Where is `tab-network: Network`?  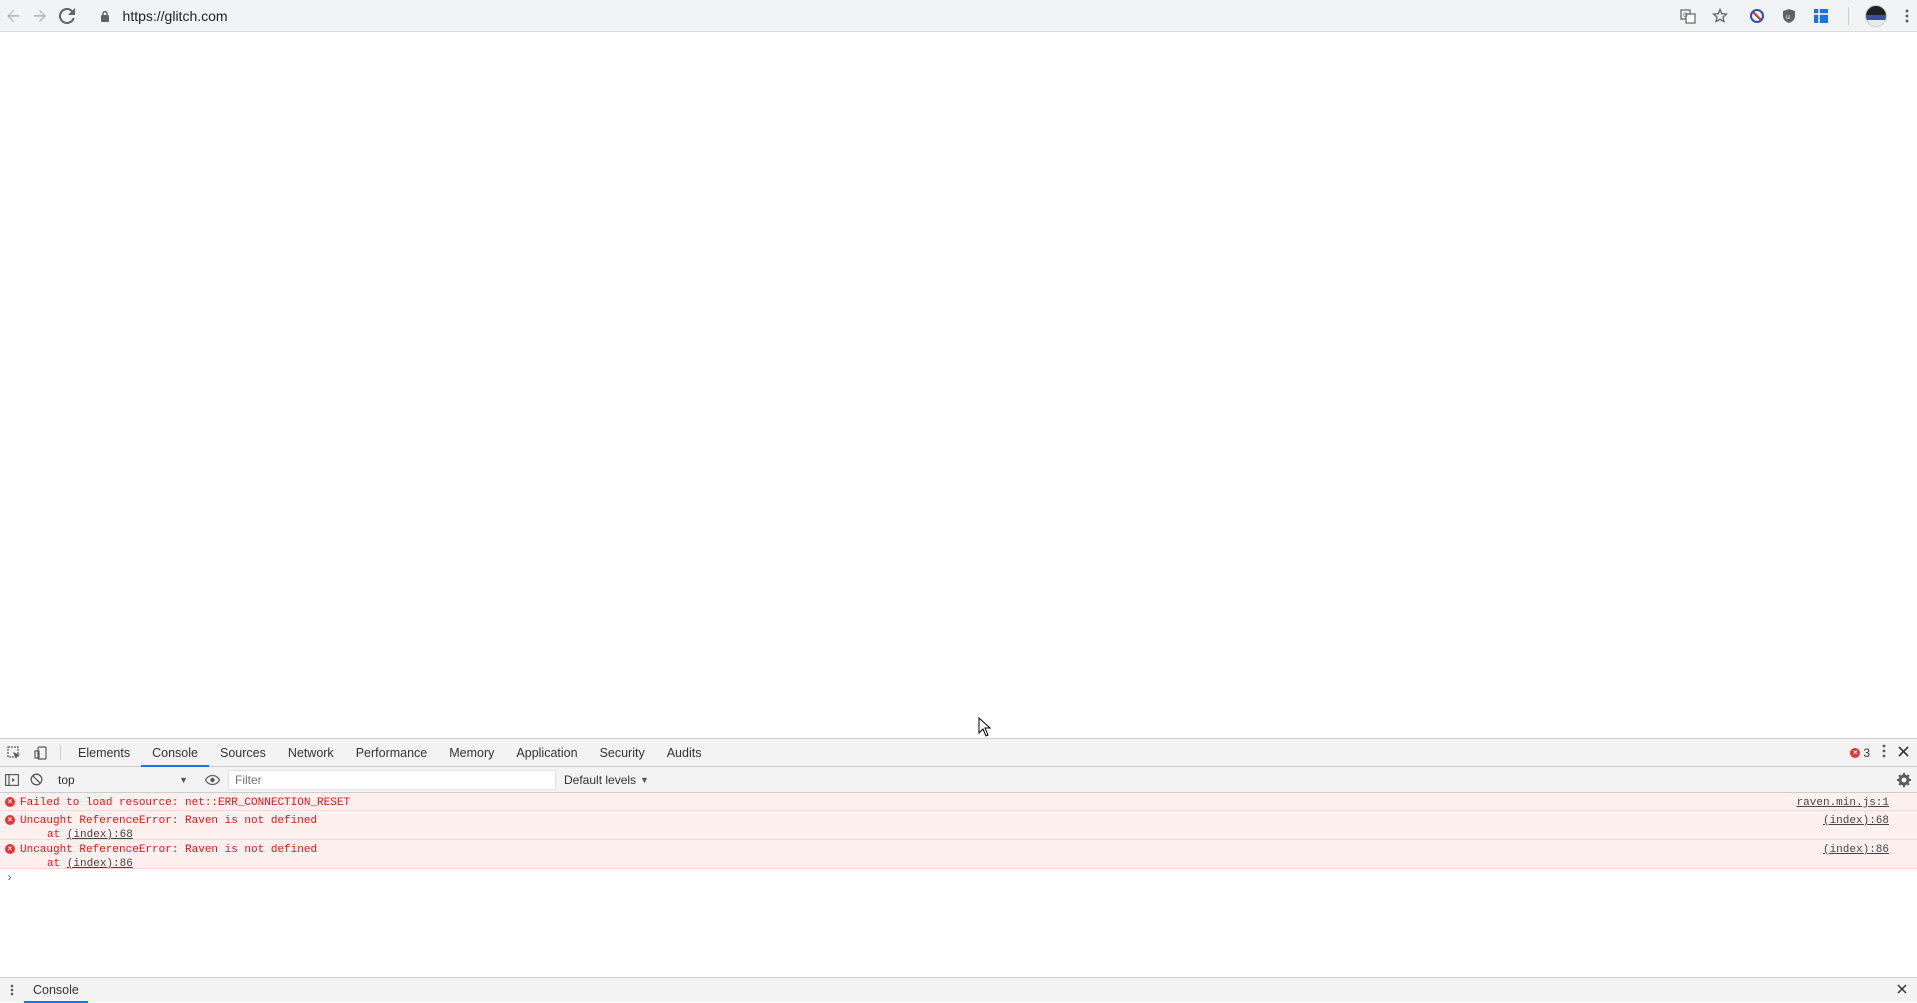
tab-network: Network is located at coordinates (311, 752).